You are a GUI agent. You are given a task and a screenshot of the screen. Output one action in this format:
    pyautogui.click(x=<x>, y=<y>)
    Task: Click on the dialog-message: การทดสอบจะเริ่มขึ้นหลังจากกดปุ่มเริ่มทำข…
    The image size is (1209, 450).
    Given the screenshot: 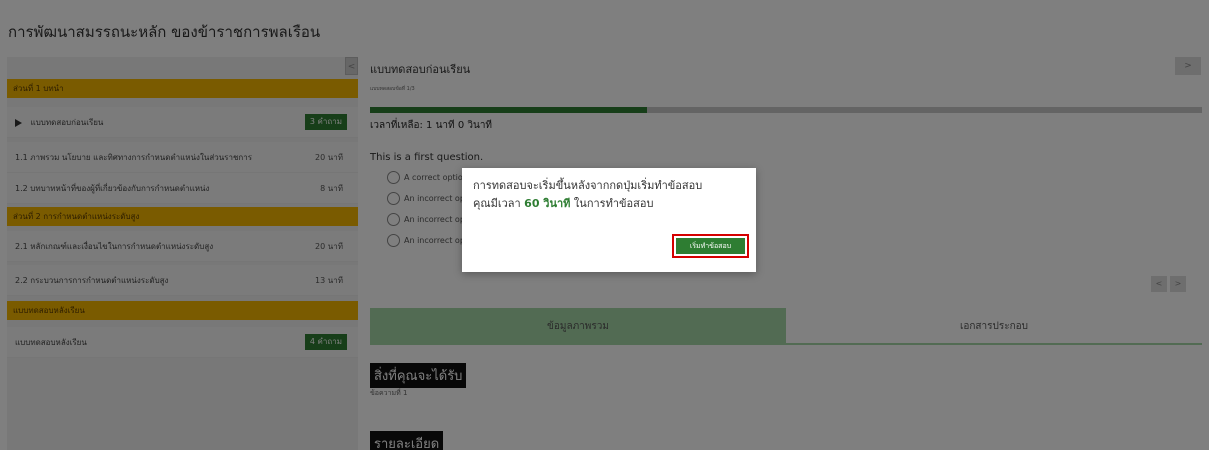 What is the action you would take?
    pyautogui.click(x=588, y=185)
    